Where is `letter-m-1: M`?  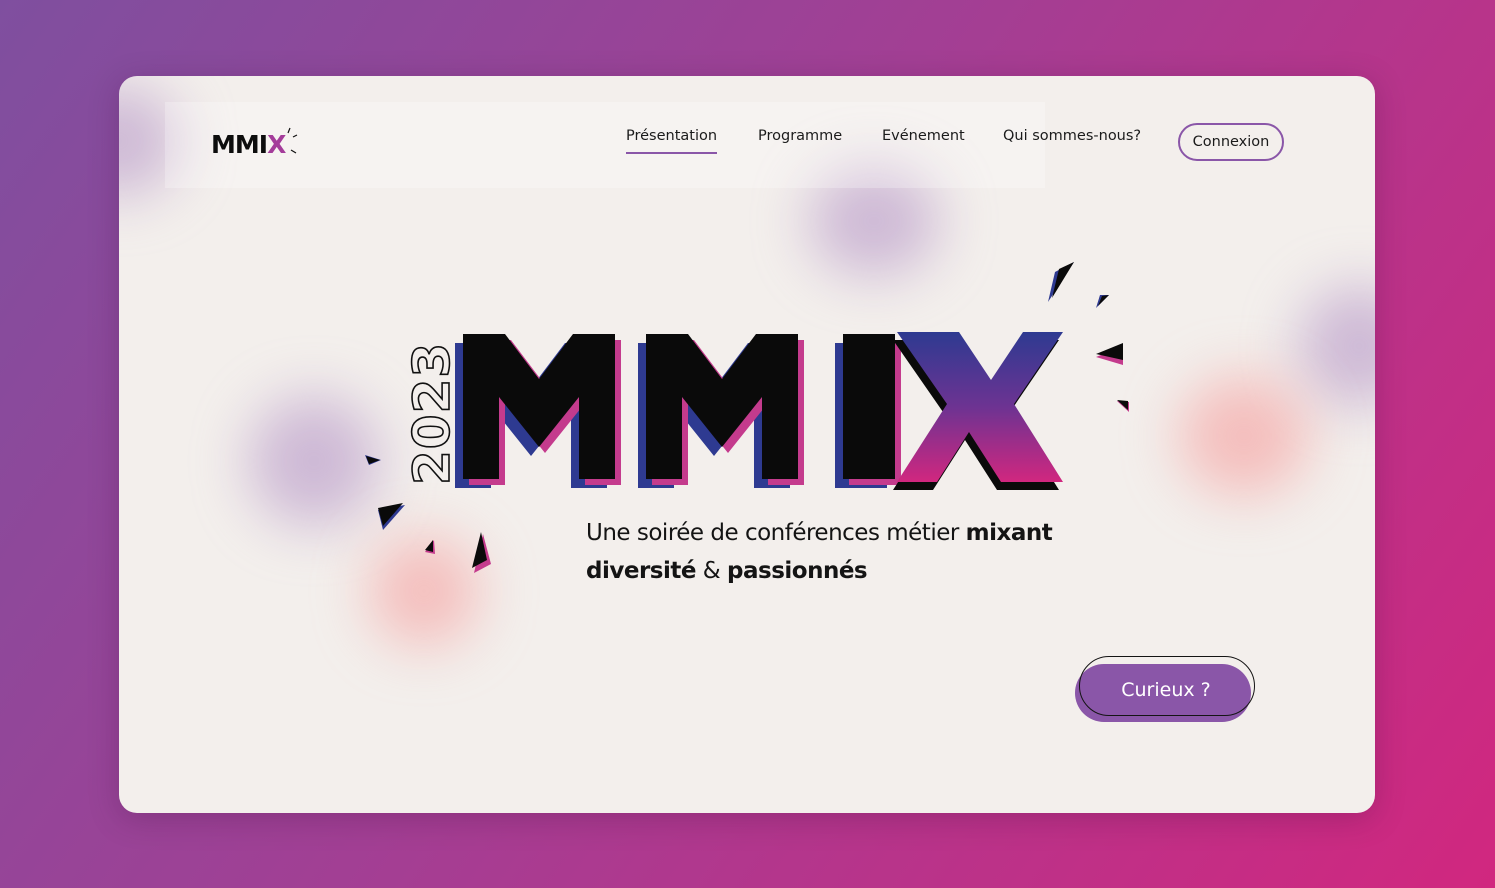
letter-m-1: M is located at coordinates (538, 411).